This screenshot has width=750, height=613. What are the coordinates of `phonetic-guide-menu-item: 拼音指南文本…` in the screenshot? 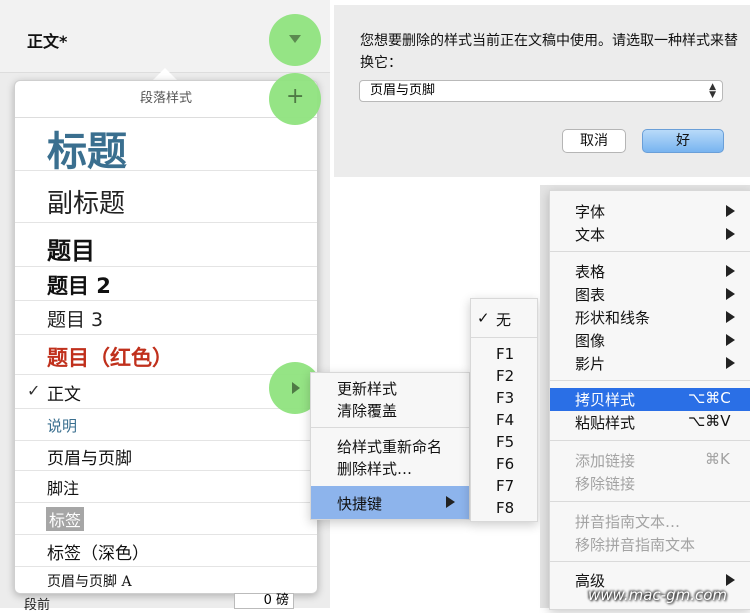 It's located at (627, 521).